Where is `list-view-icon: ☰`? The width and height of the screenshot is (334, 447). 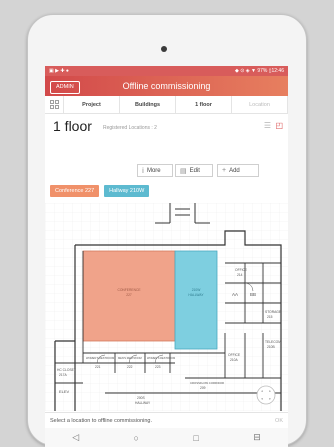 list-view-icon: ☰ is located at coordinates (267, 125).